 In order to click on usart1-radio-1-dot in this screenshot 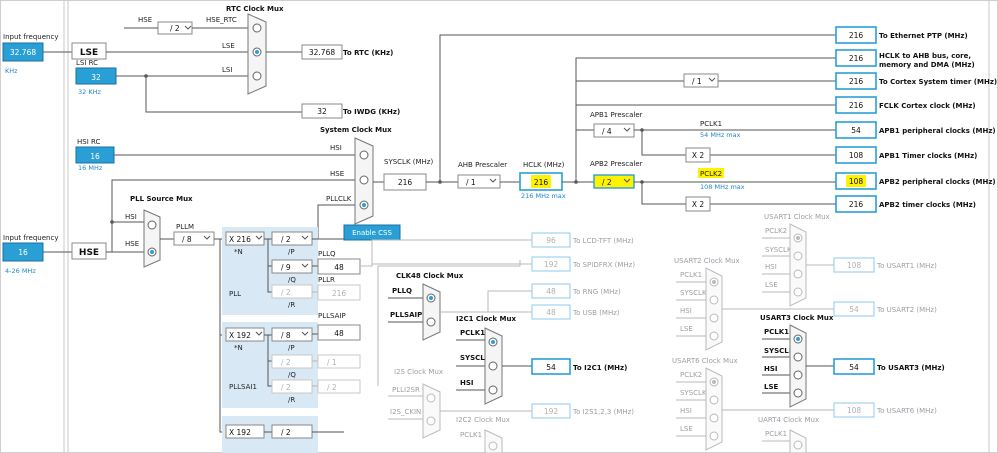, I will do `click(798, 238)`.